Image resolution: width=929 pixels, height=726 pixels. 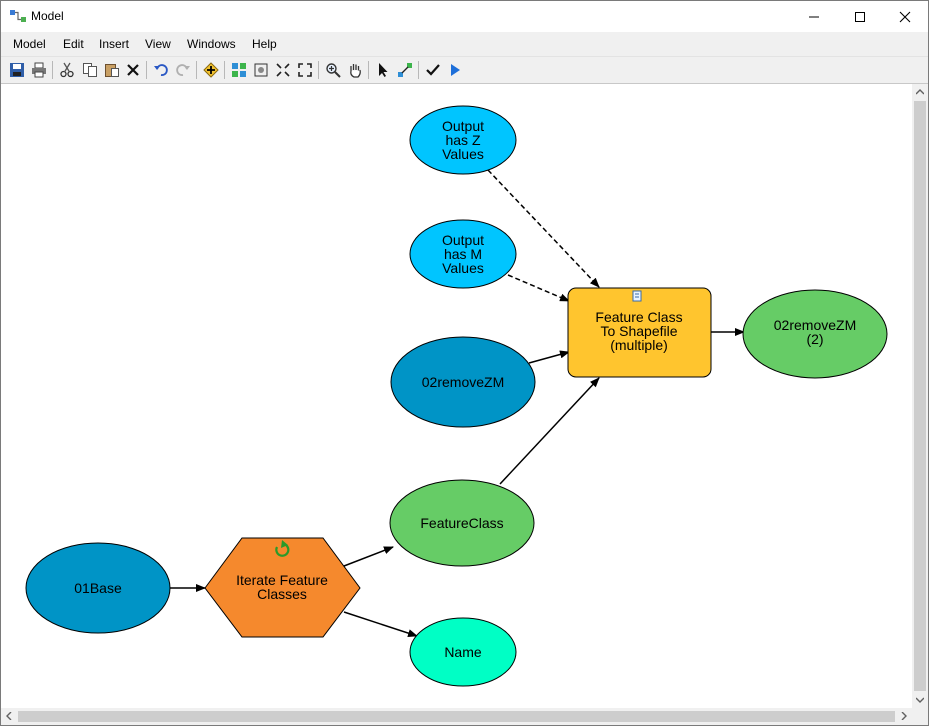 I want to click on scroll-down-icon, so click(x=920, y=700).